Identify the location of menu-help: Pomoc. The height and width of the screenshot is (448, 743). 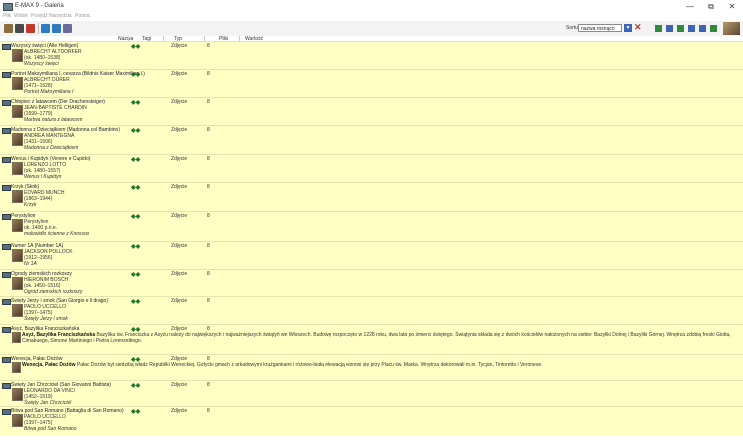
(83, 16).